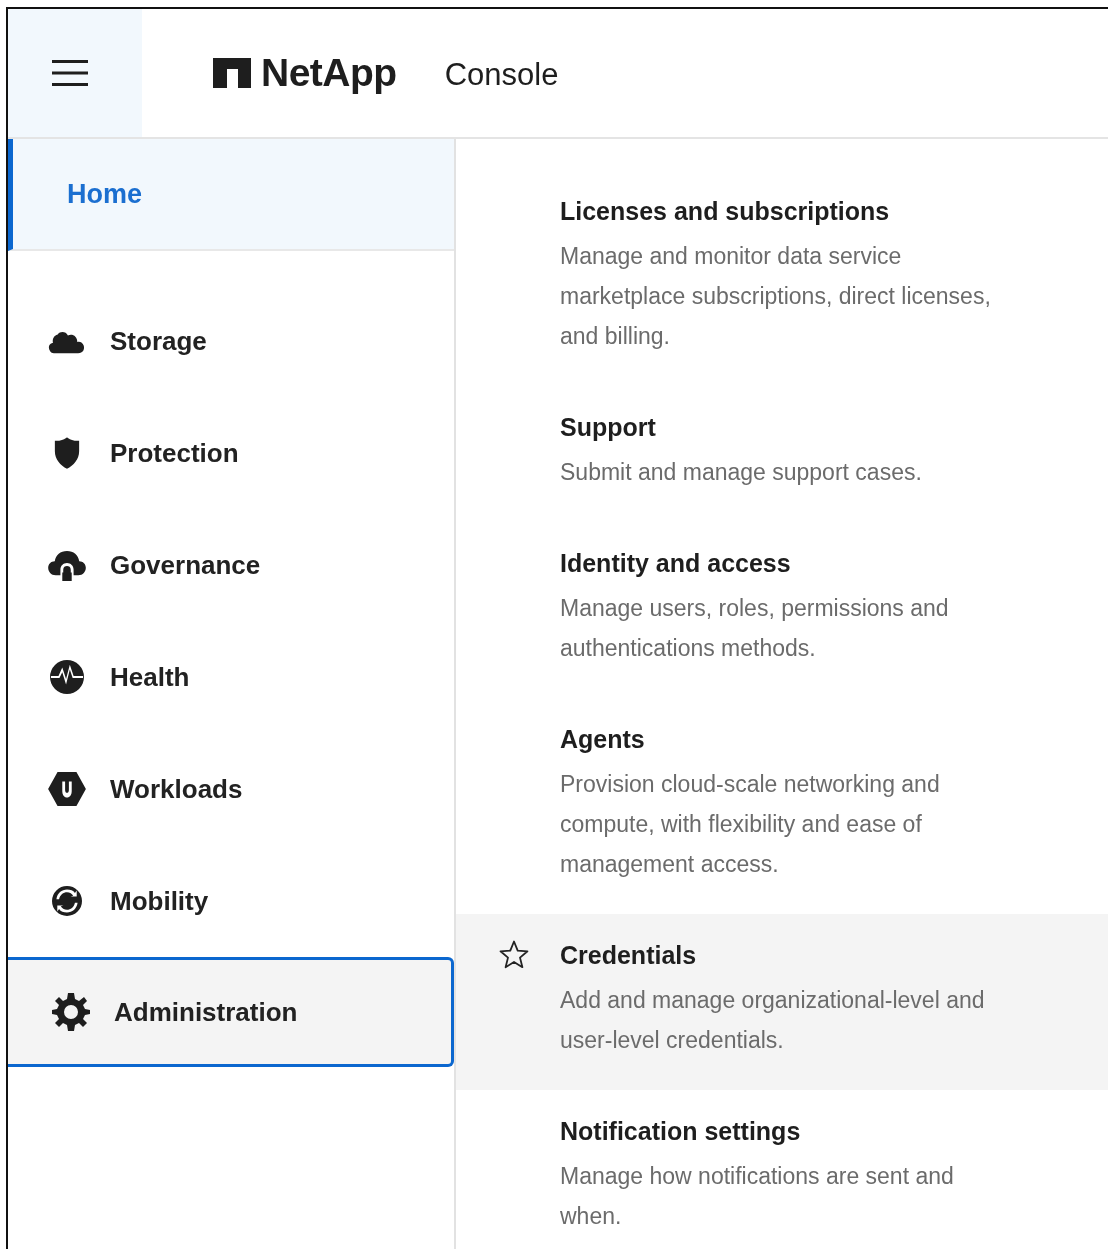 This screenshot has height=1249, width=1108. What do you see at coordinates (231, 565) in the screenshot?
I see `nav-item: Governance` at bounding box center [231, 565].